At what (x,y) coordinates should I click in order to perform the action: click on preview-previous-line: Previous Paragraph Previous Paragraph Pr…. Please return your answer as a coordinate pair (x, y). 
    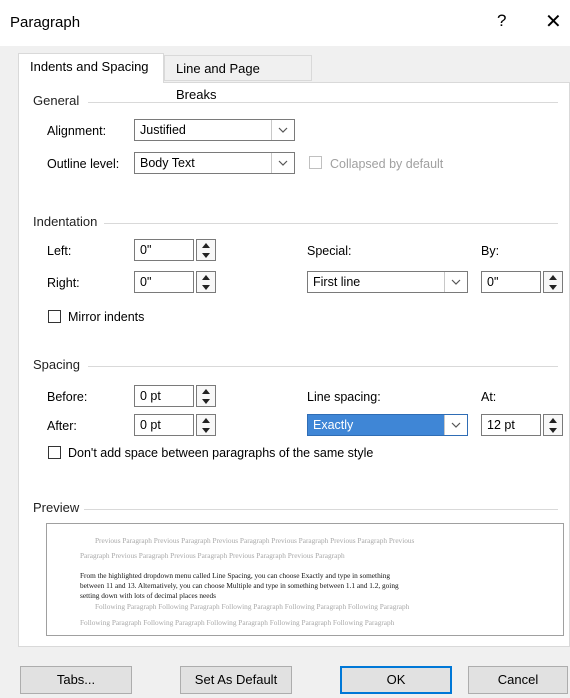
    Looking at the image, I should click on (255, 540).